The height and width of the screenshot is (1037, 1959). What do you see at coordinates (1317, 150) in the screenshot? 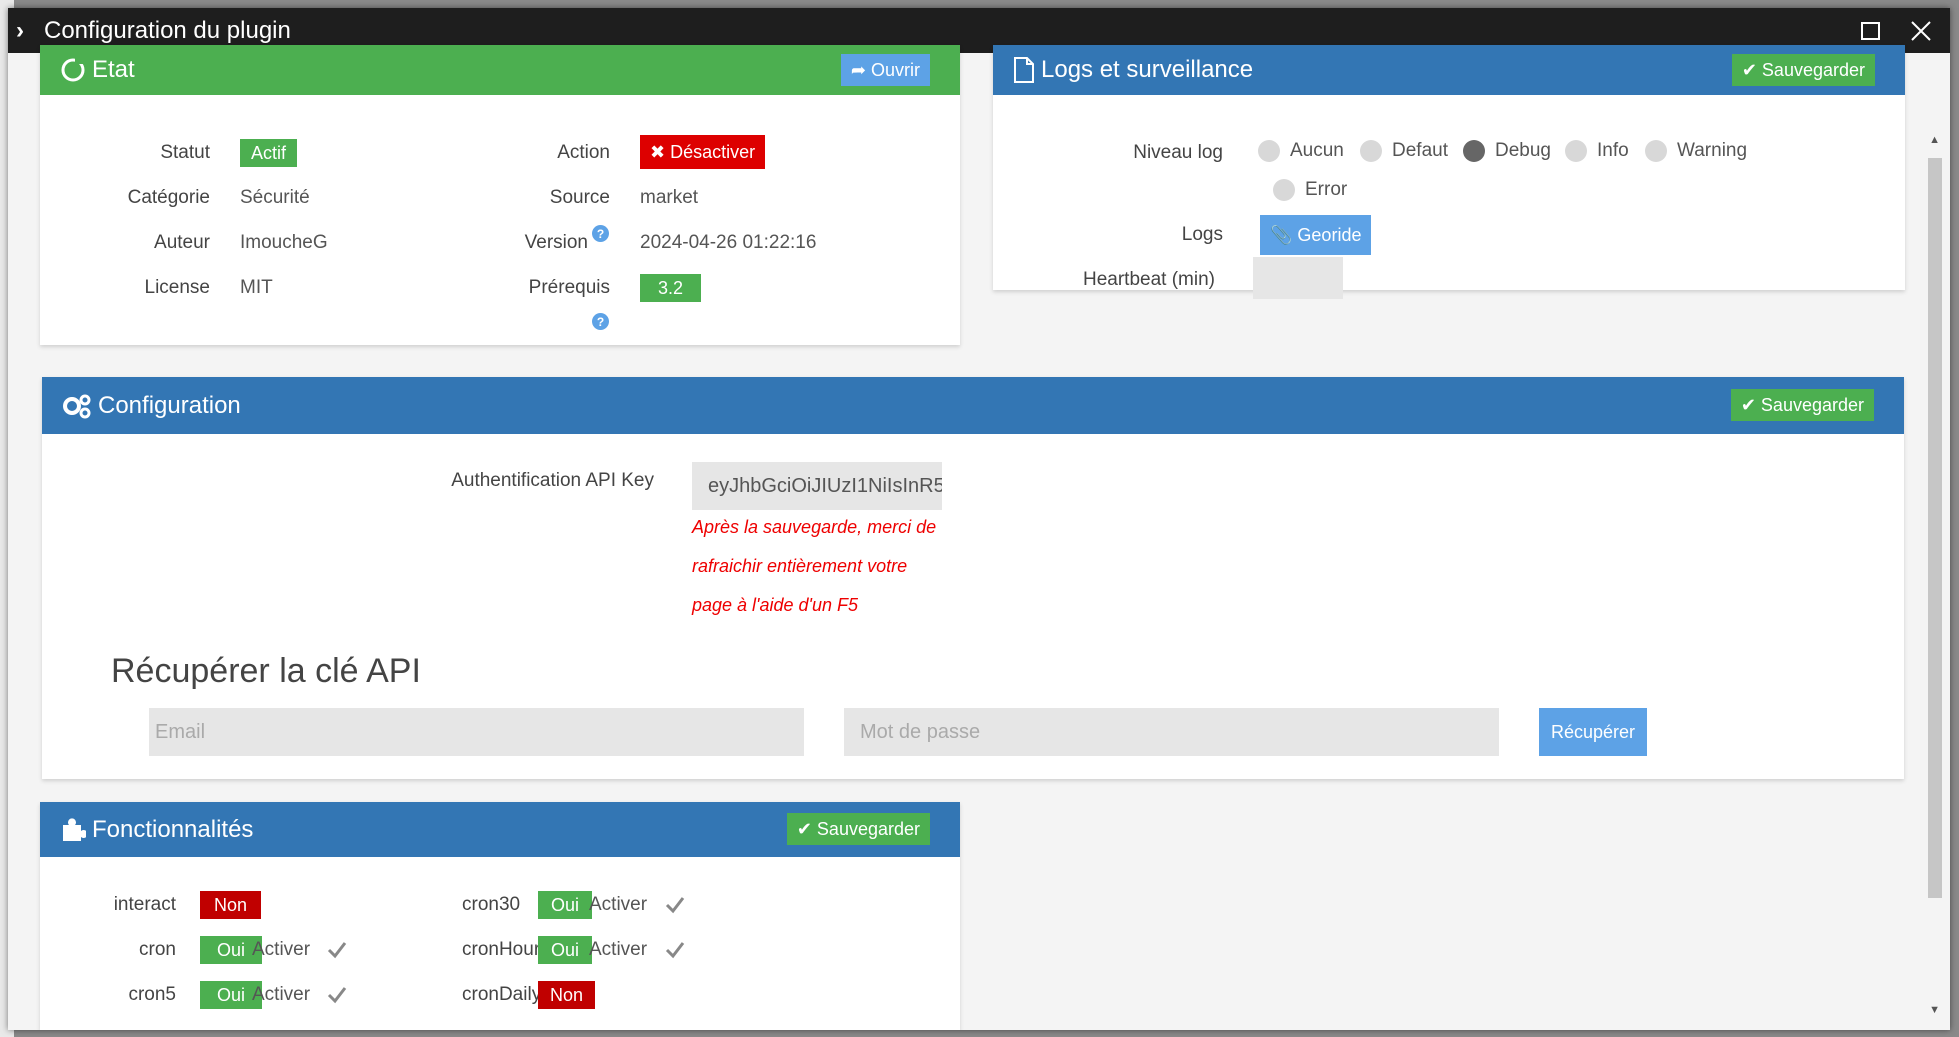
I see `radio-label: Aucun` at bounding box center [1317, 150].